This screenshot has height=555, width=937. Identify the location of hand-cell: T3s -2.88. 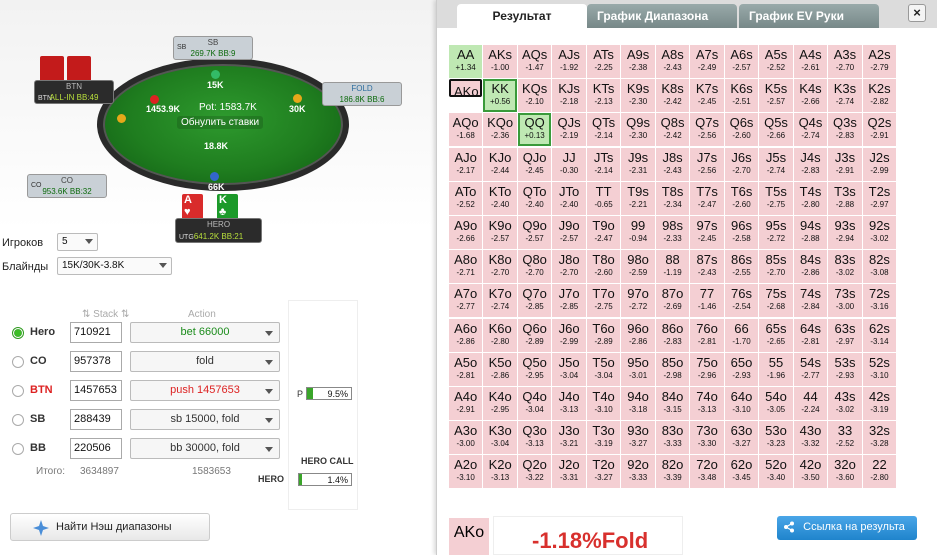
(845, 198).